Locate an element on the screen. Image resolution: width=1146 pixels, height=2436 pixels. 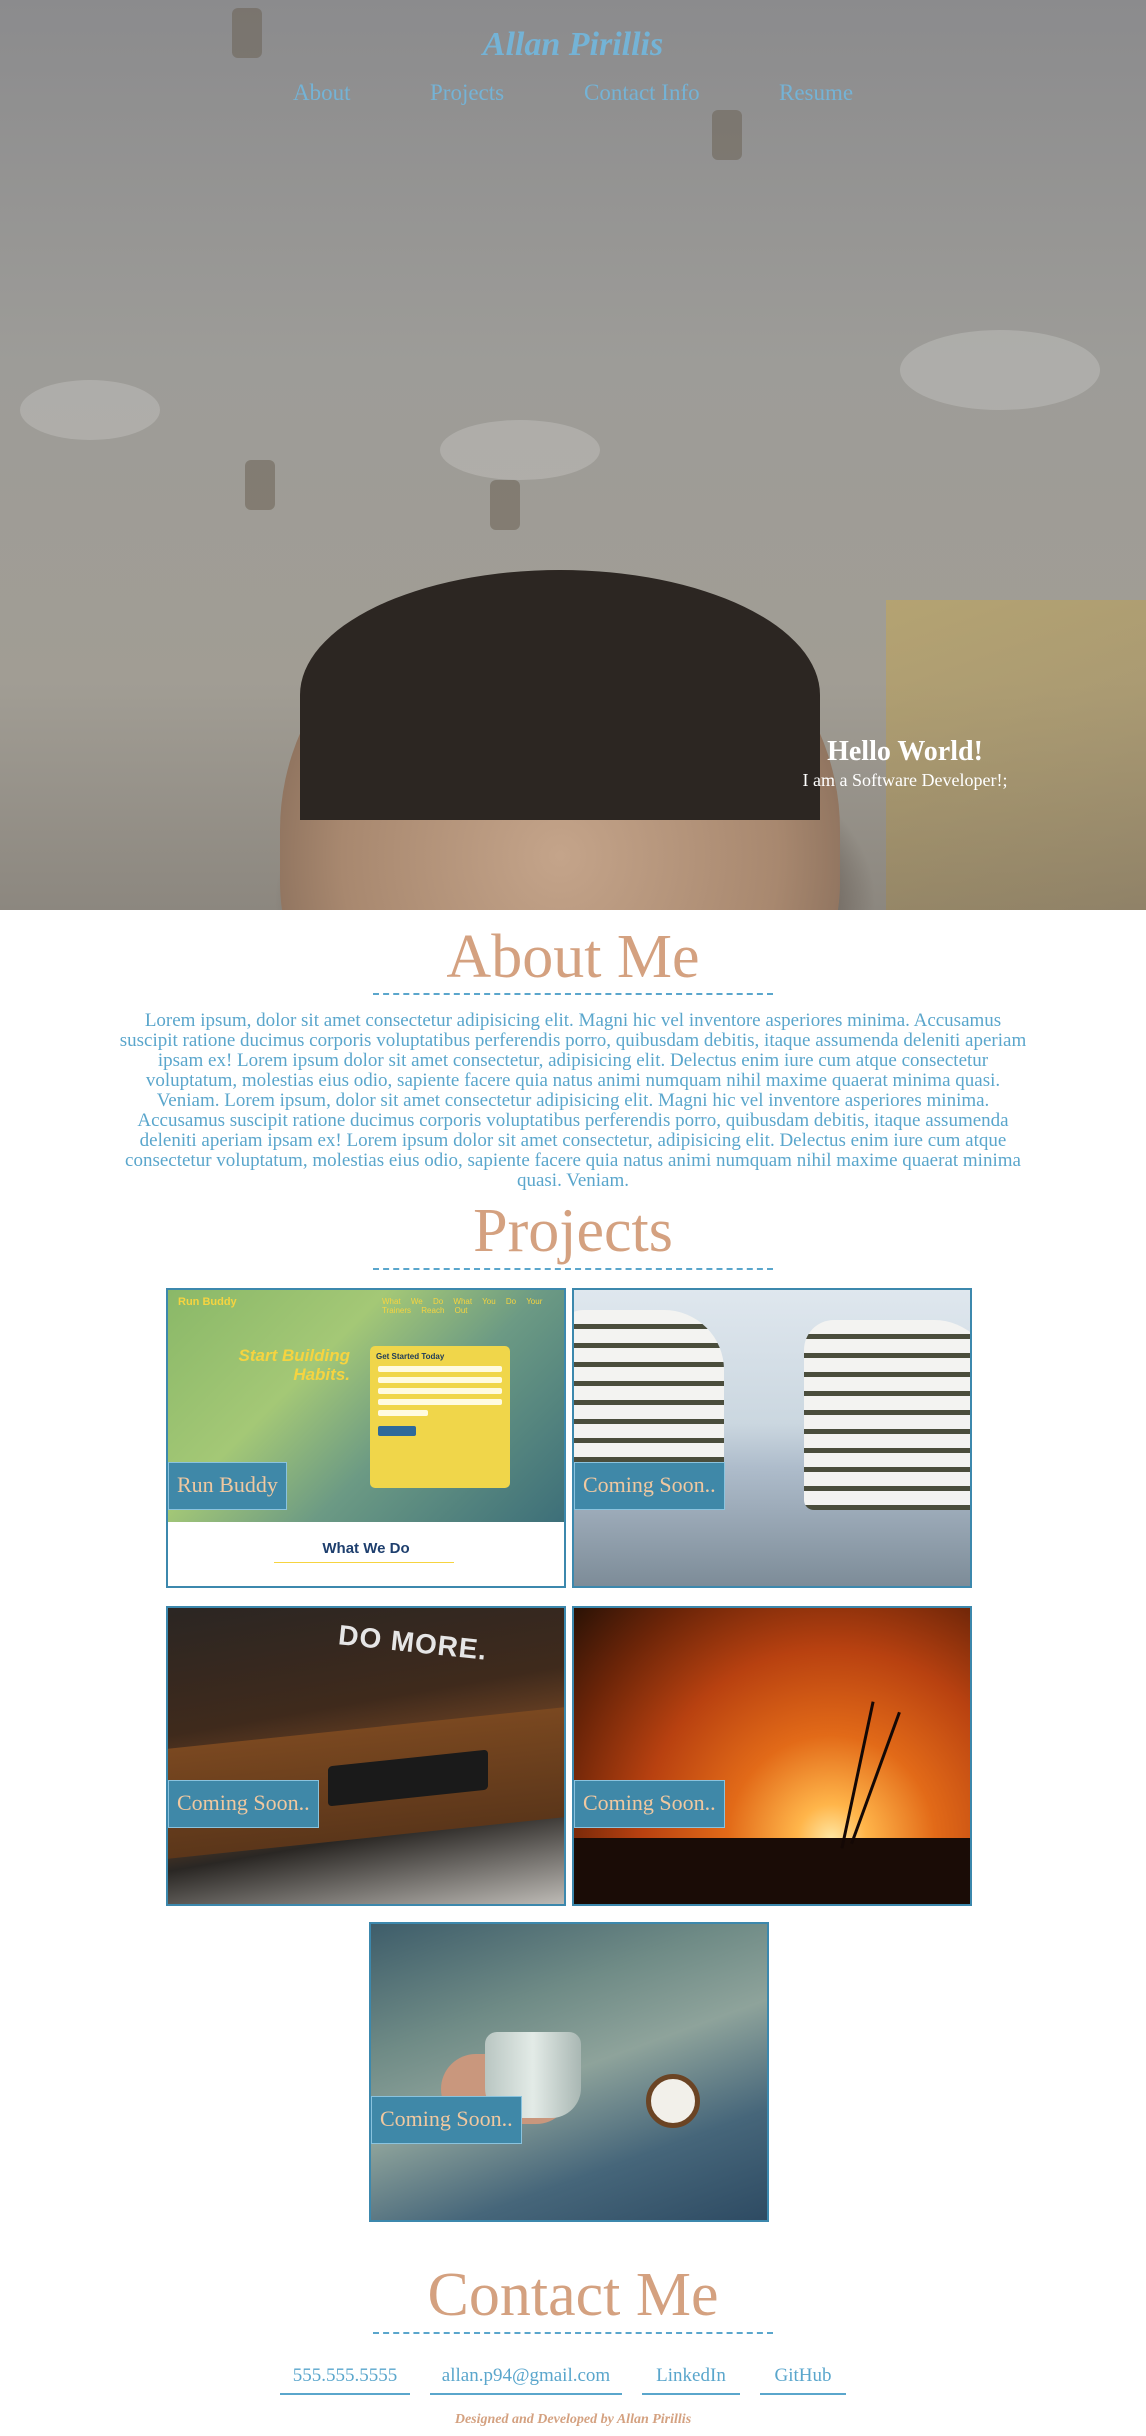
contact-phone-link: 555.555.5555 is located at coordinates (345, 2378).